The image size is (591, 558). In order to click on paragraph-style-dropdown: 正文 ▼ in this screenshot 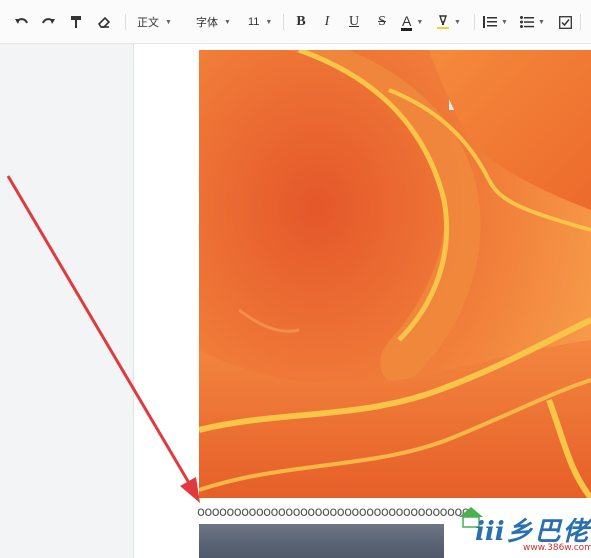, I will do `click(154, 22)`.